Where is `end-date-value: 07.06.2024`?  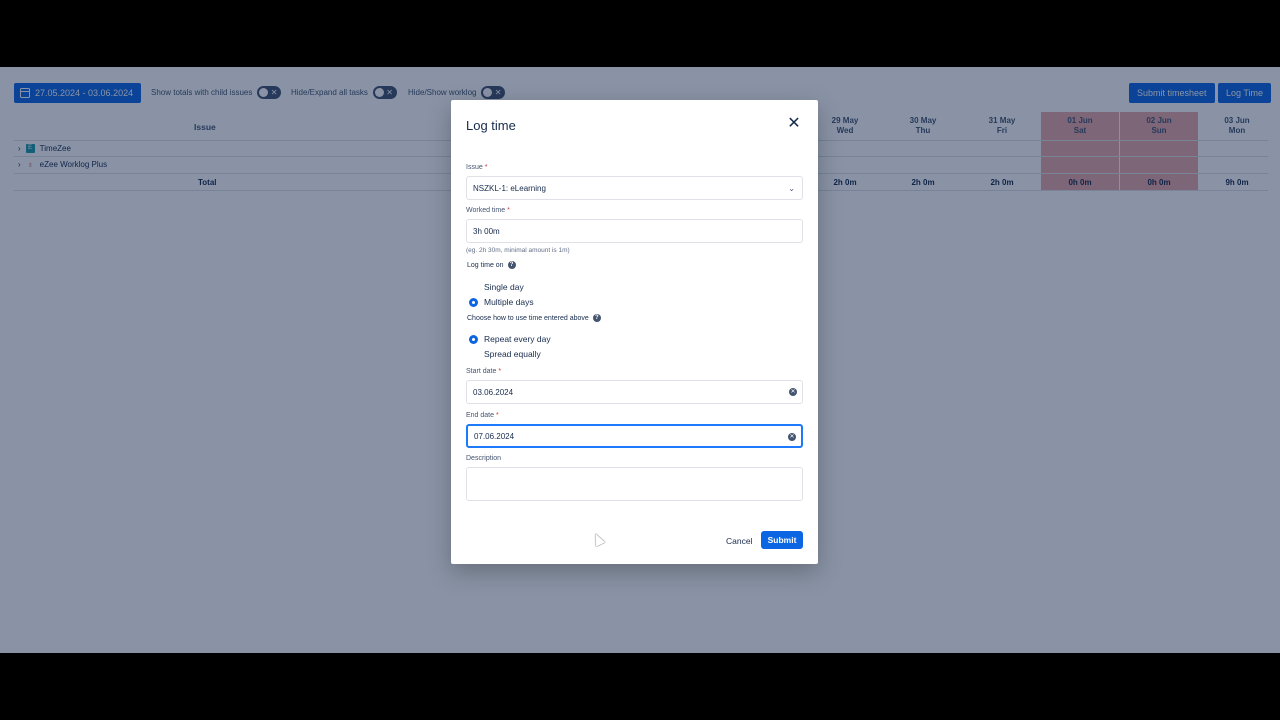
end-date-value: 07.06.2024 is located at coordinates (494, 436).